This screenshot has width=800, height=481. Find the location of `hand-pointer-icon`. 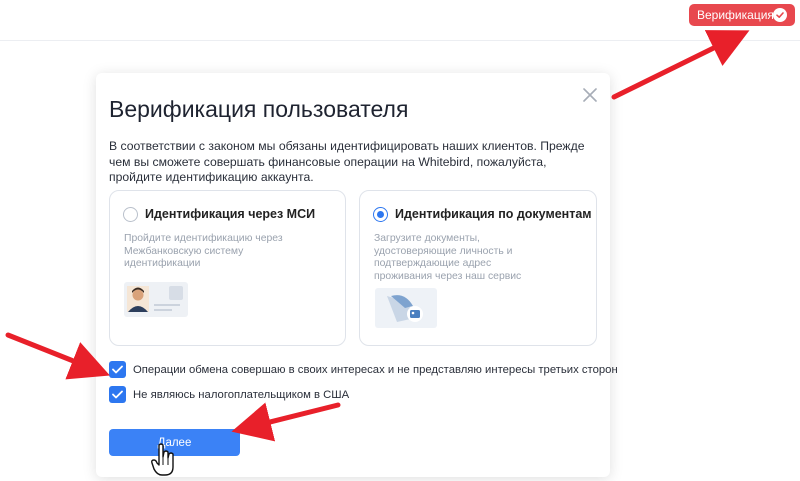

hand-pointer-icon is located at coordinates (164, 460).